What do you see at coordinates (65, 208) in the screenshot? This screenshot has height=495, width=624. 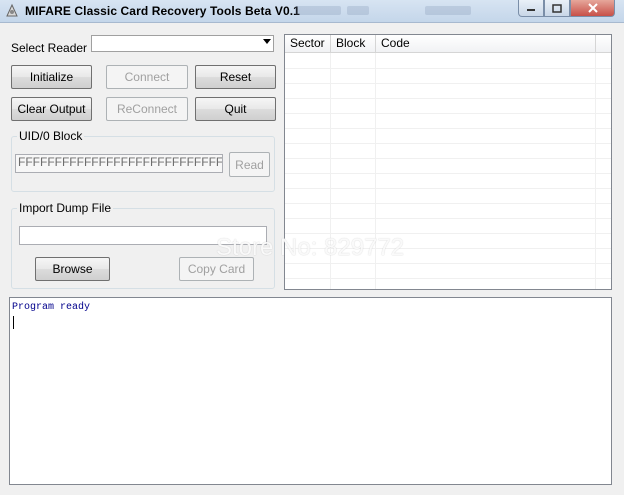 I see `import-dump-title: Import Dump File` at bounding box center [65, 208].